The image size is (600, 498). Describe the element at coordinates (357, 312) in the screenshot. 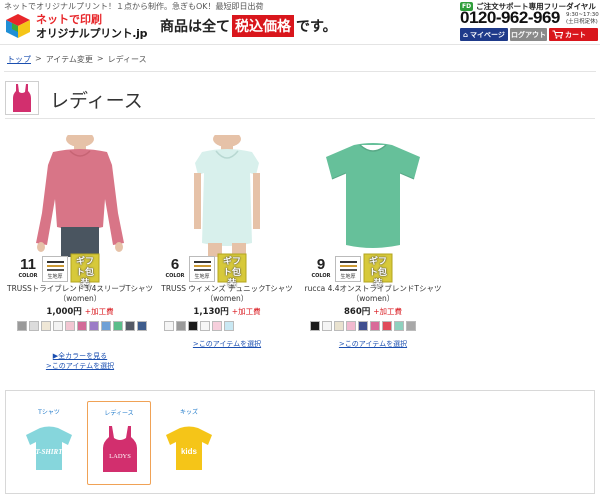

I see `price-value: 860円` at that location.